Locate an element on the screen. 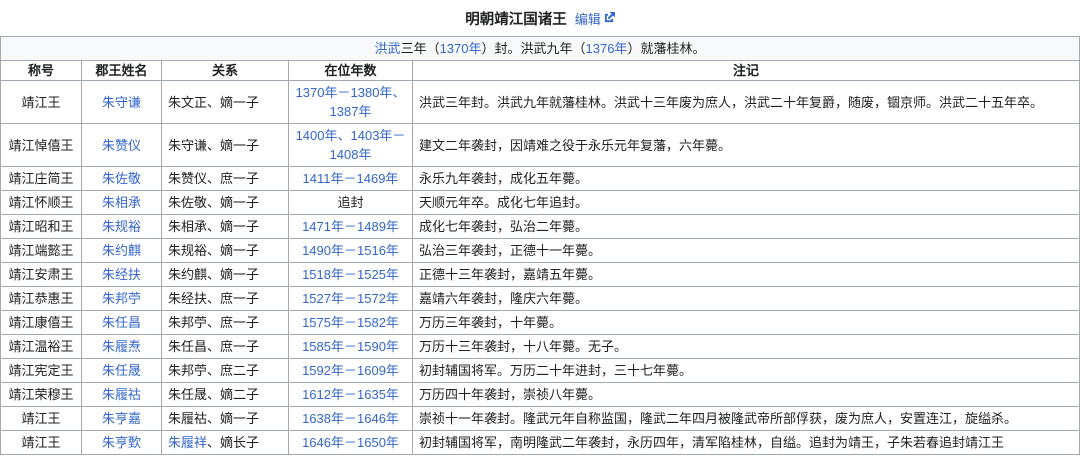 This screenshot has height=460, width=1080. reign-years-link: 1638年－1646年 is located at coordinates (350, 418).